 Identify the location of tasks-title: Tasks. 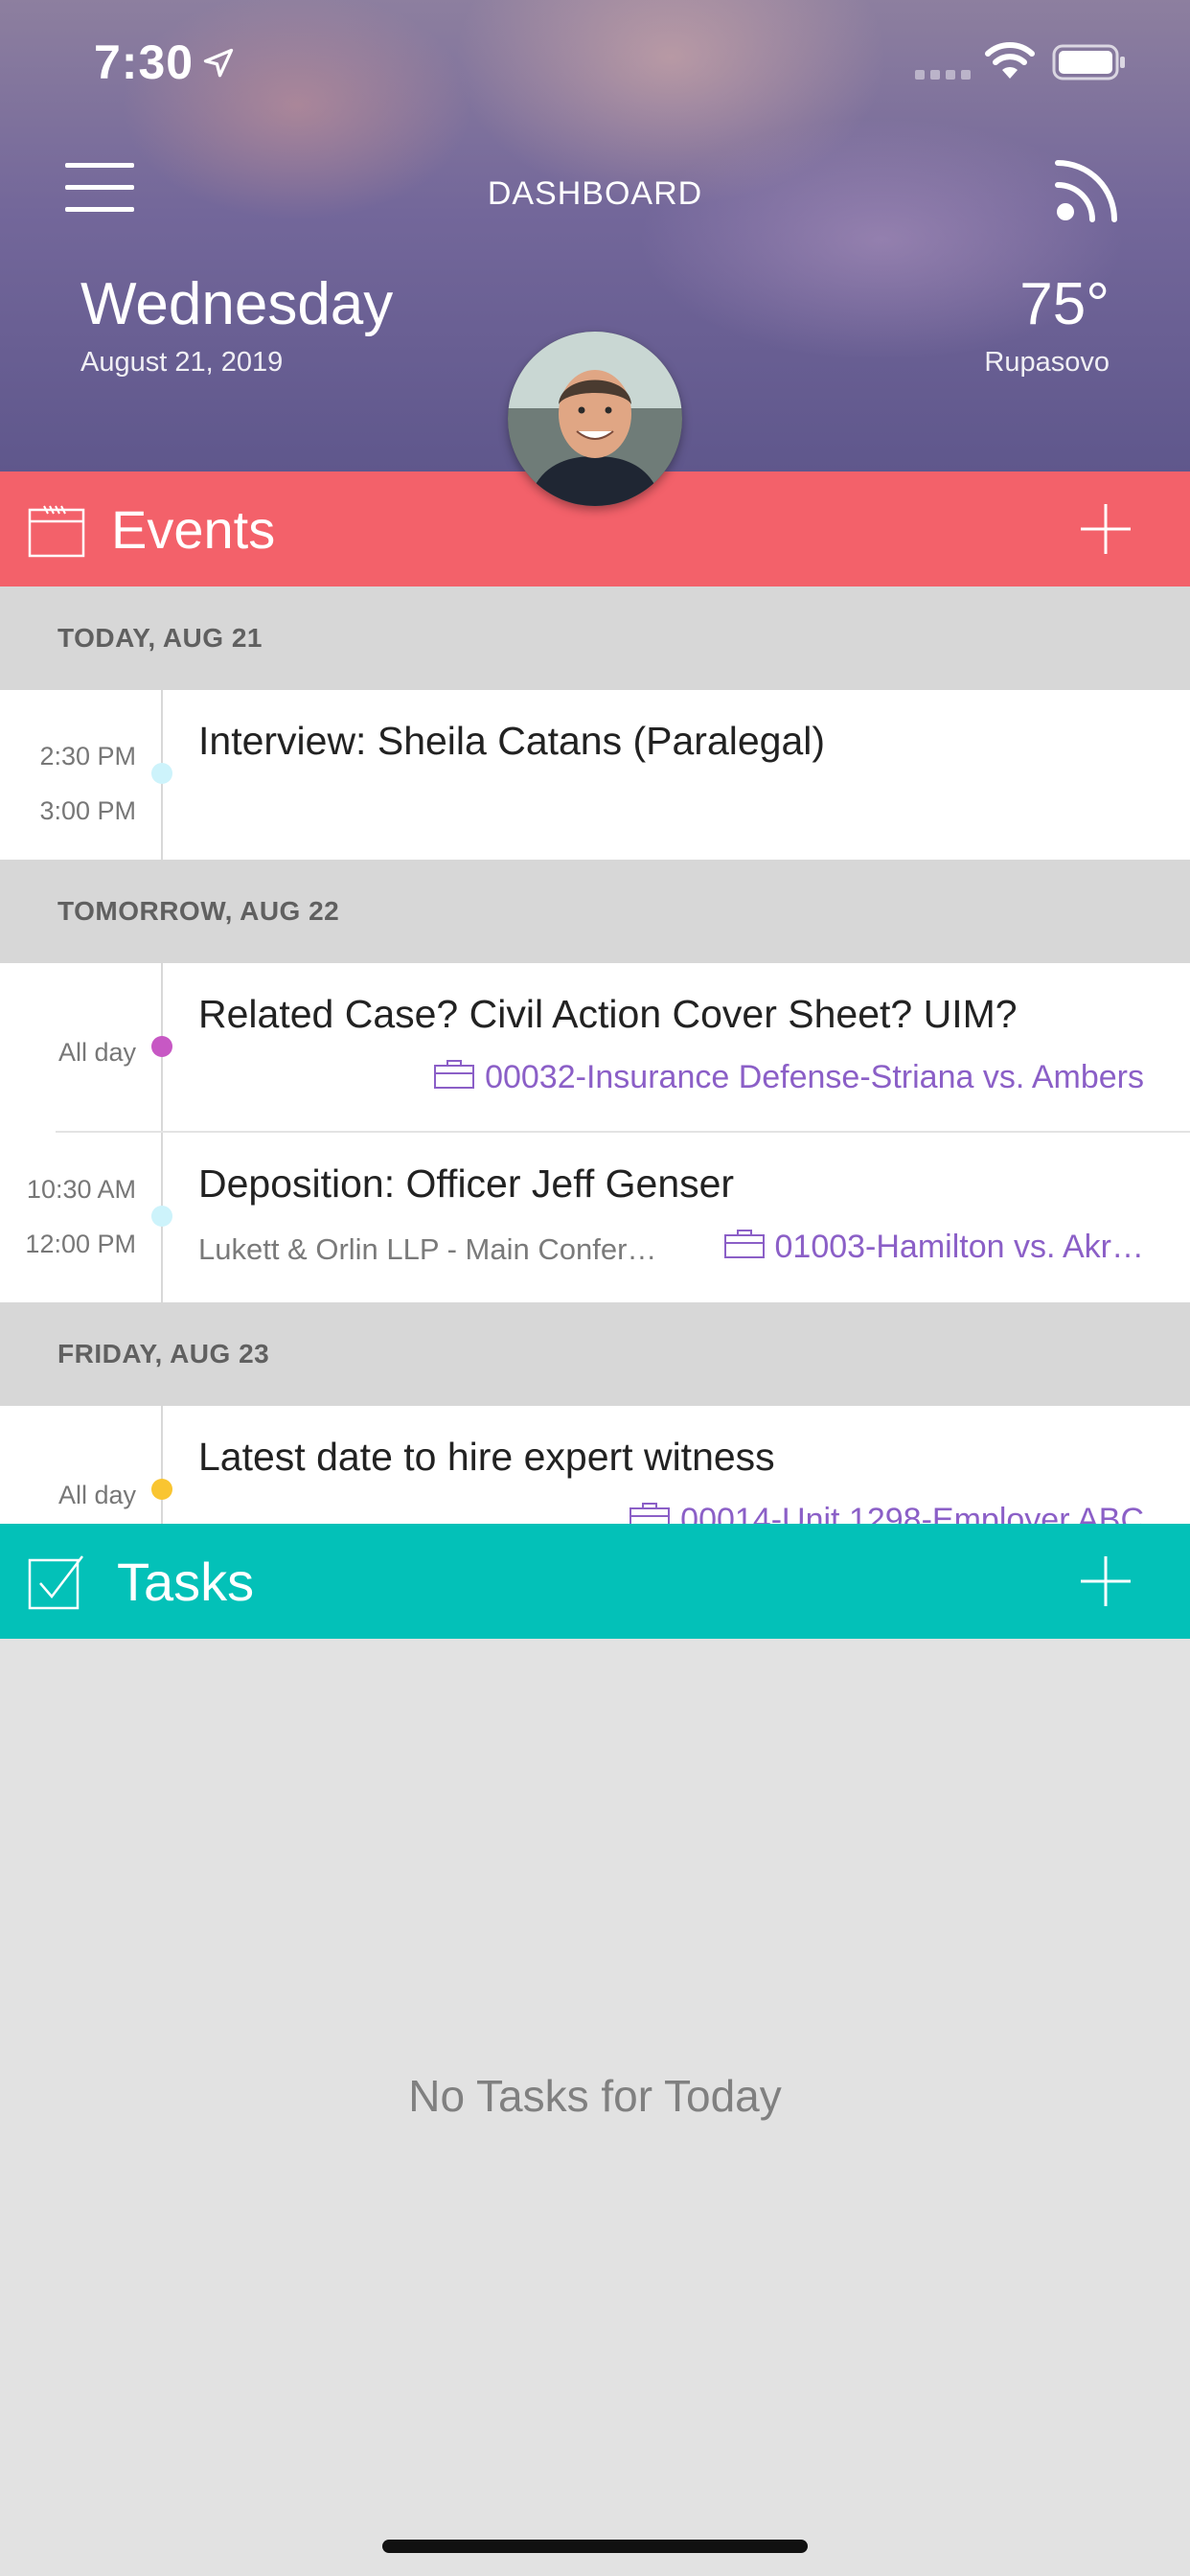
(186, 1582).